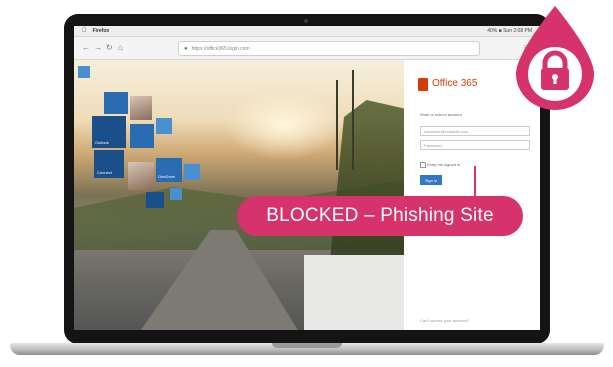  What do you see at coordinates (431, 180) in the screenshot?
I see `signin-button: Sign in` at bounding box center [431, 180].